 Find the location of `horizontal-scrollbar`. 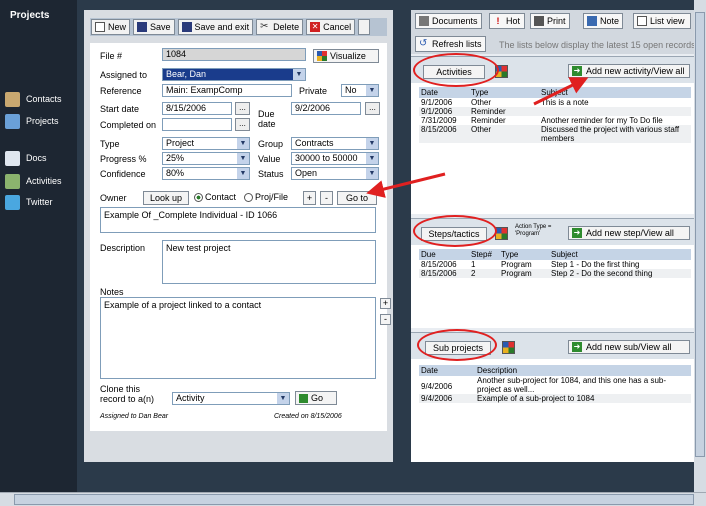

horizontal-scrollbar is located at coordinates (353, 499).